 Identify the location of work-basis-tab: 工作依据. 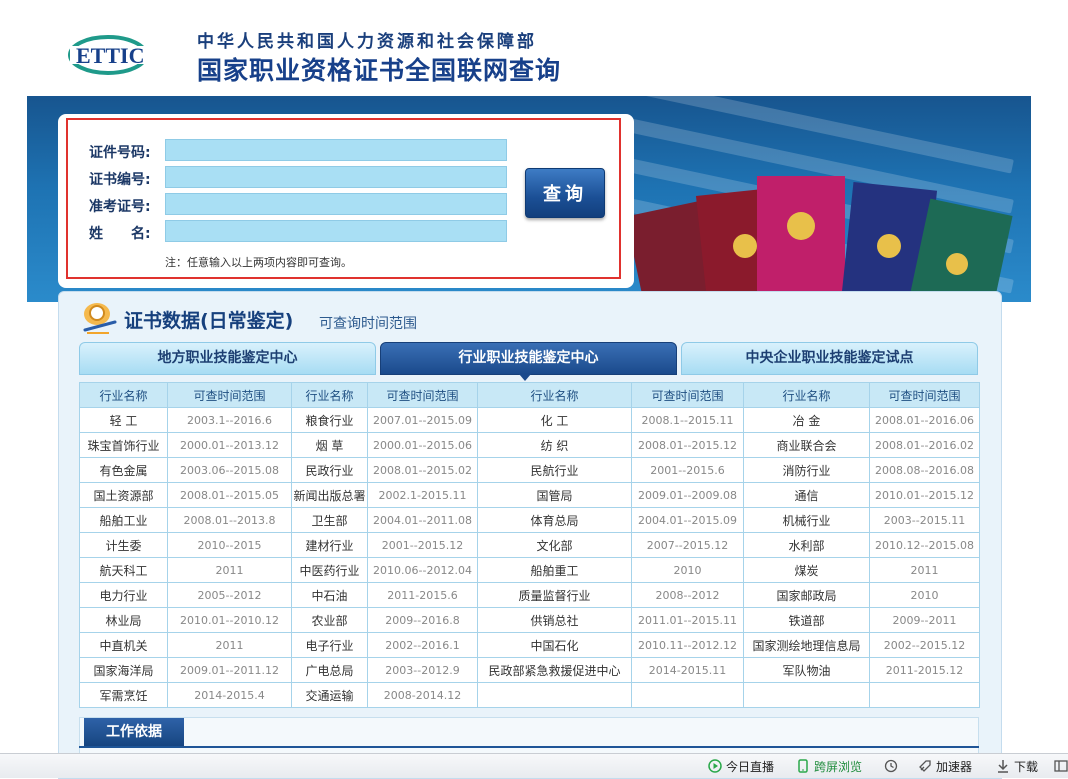
(134, 732).